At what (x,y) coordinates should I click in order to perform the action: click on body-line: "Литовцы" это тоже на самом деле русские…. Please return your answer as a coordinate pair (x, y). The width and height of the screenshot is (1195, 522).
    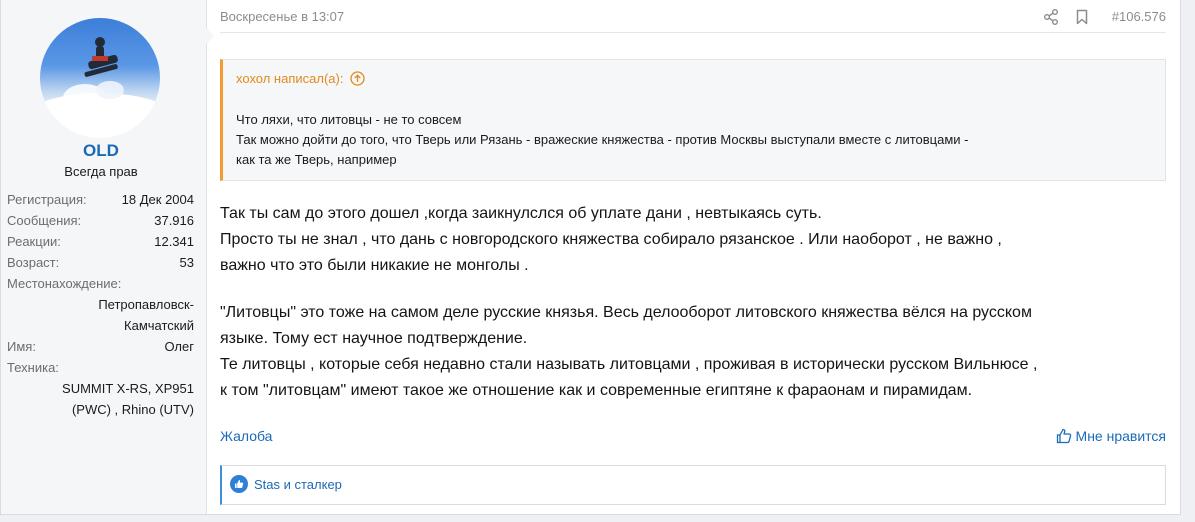
    Looking at the image, I should click on (626, 312).